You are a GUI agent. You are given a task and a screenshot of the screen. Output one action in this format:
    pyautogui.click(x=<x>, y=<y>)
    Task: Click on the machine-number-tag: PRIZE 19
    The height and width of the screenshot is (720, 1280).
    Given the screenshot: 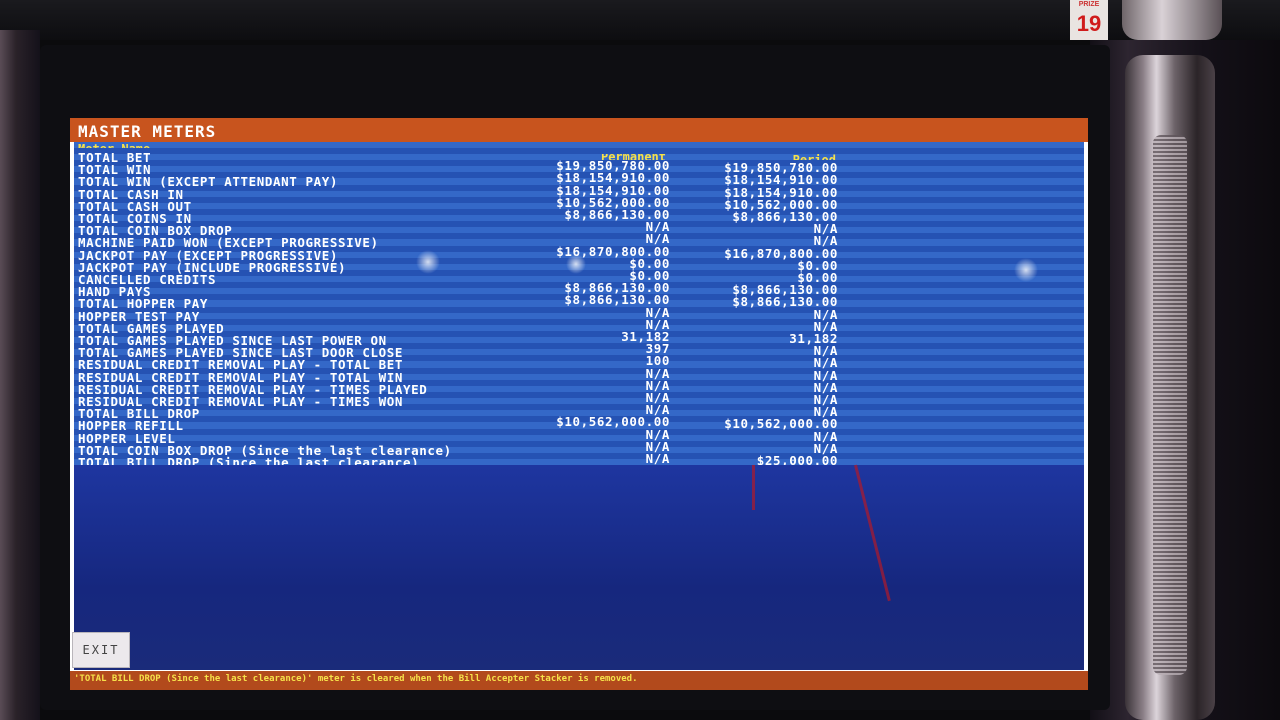 What is the action you would take?
    pyautogui.click(x=1089, y=20)
    